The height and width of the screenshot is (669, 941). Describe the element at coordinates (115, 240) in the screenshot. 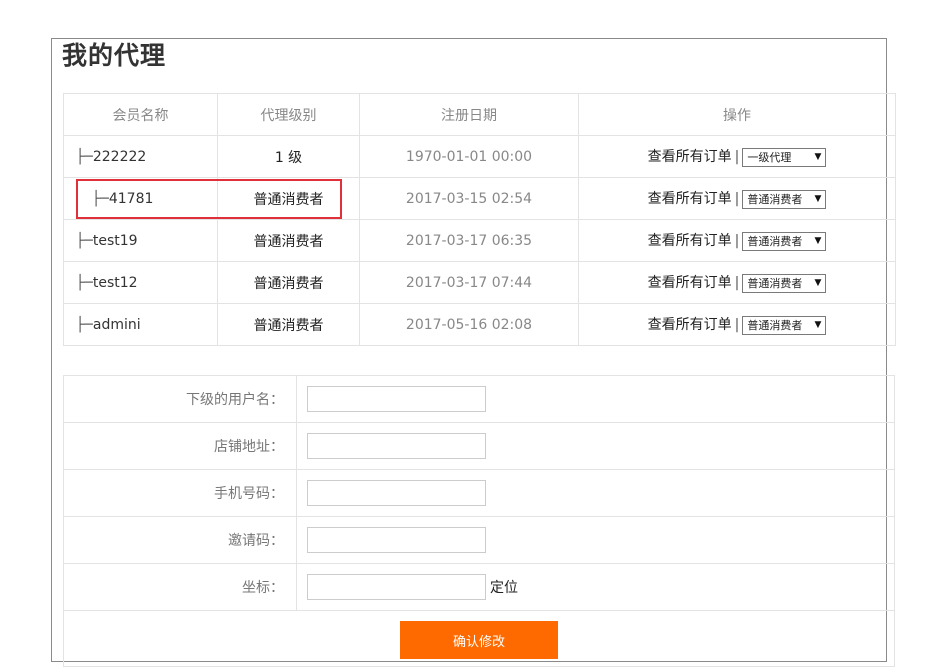

I see `member-name: test19` at that location.